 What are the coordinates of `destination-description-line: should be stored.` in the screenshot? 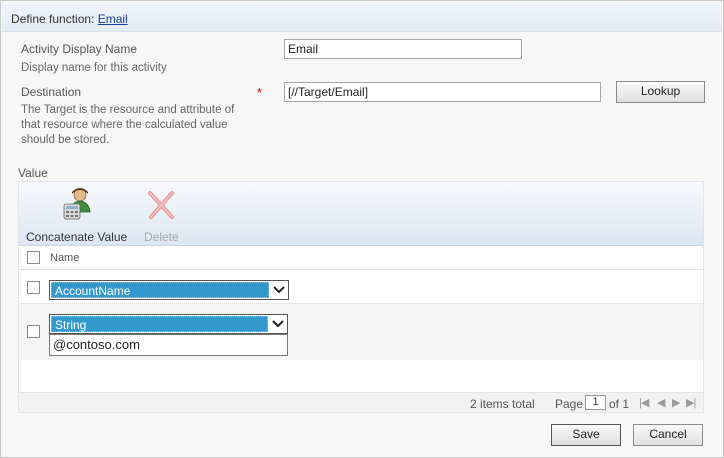 It's located at (65, 140).